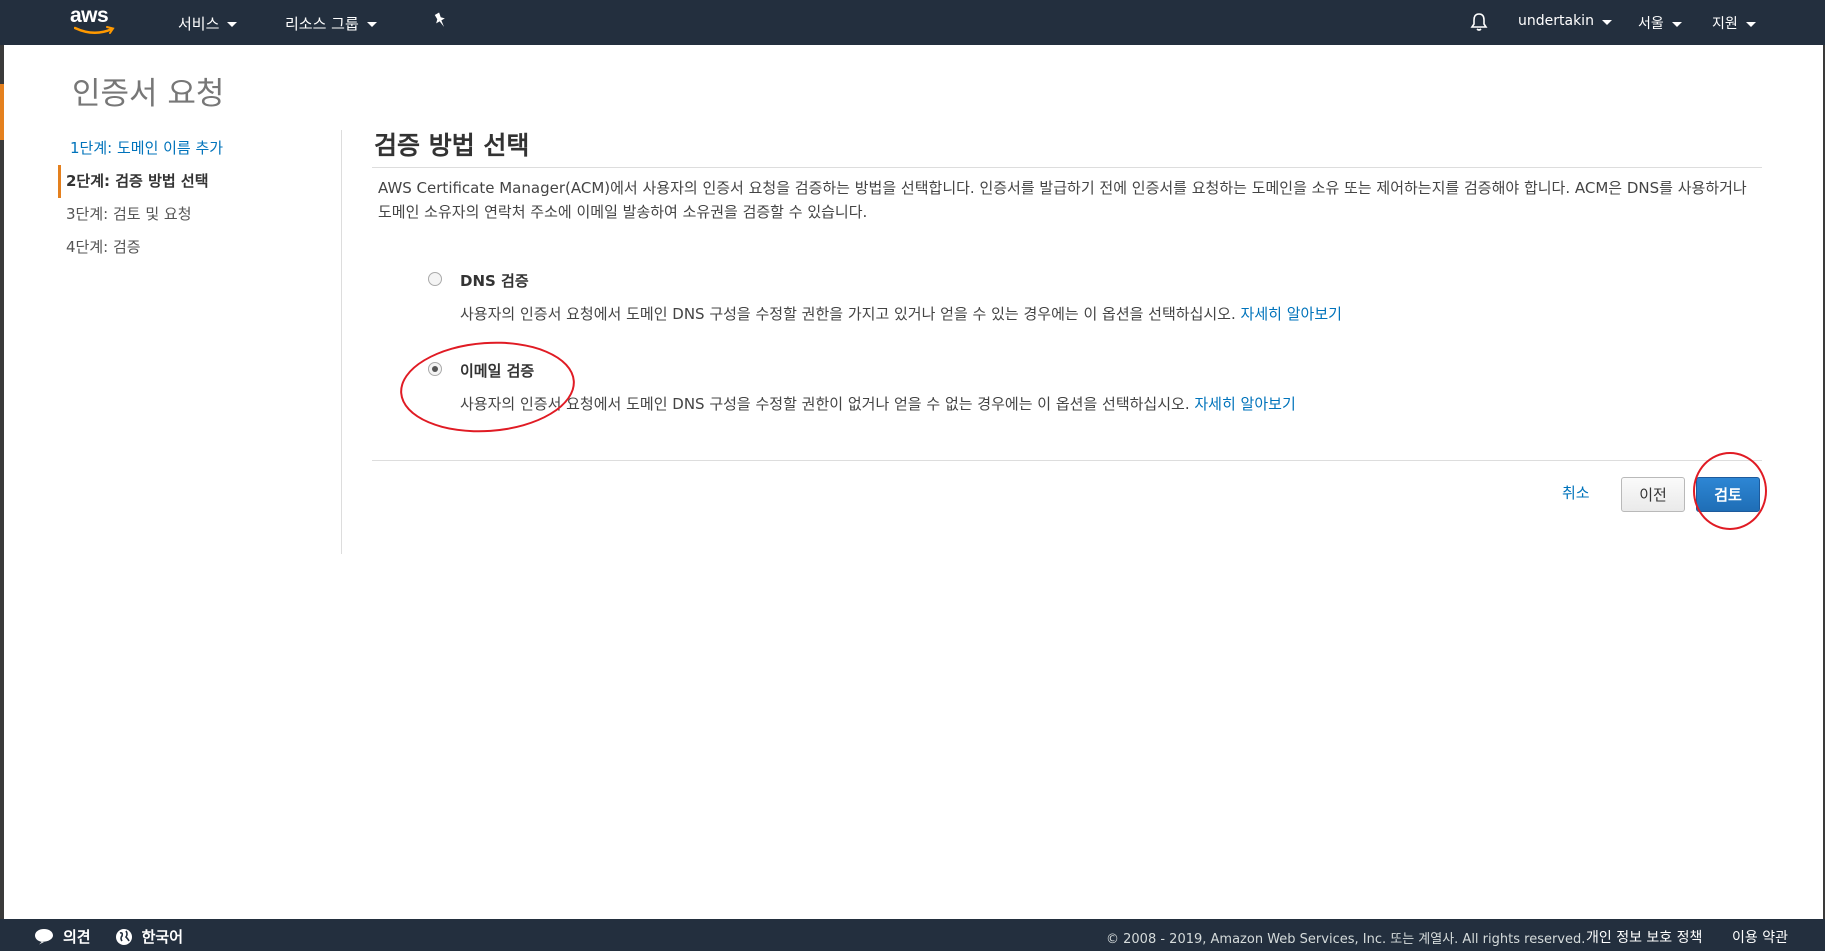 Image resolution: width=1825 pixels, height=951 pixels. Describe the element at coordinates (1725, 24) in the screenshot. I see `support-label: 지원` at that location.